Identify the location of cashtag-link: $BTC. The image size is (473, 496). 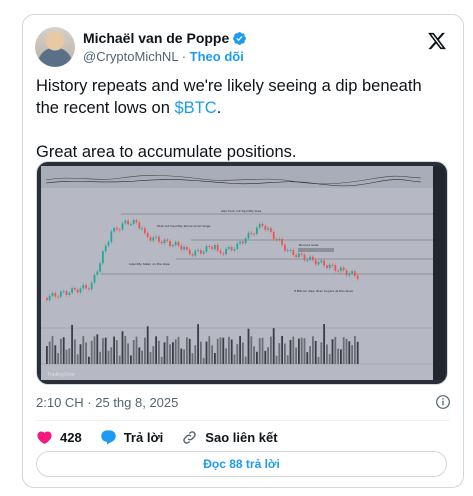
(196, 108).